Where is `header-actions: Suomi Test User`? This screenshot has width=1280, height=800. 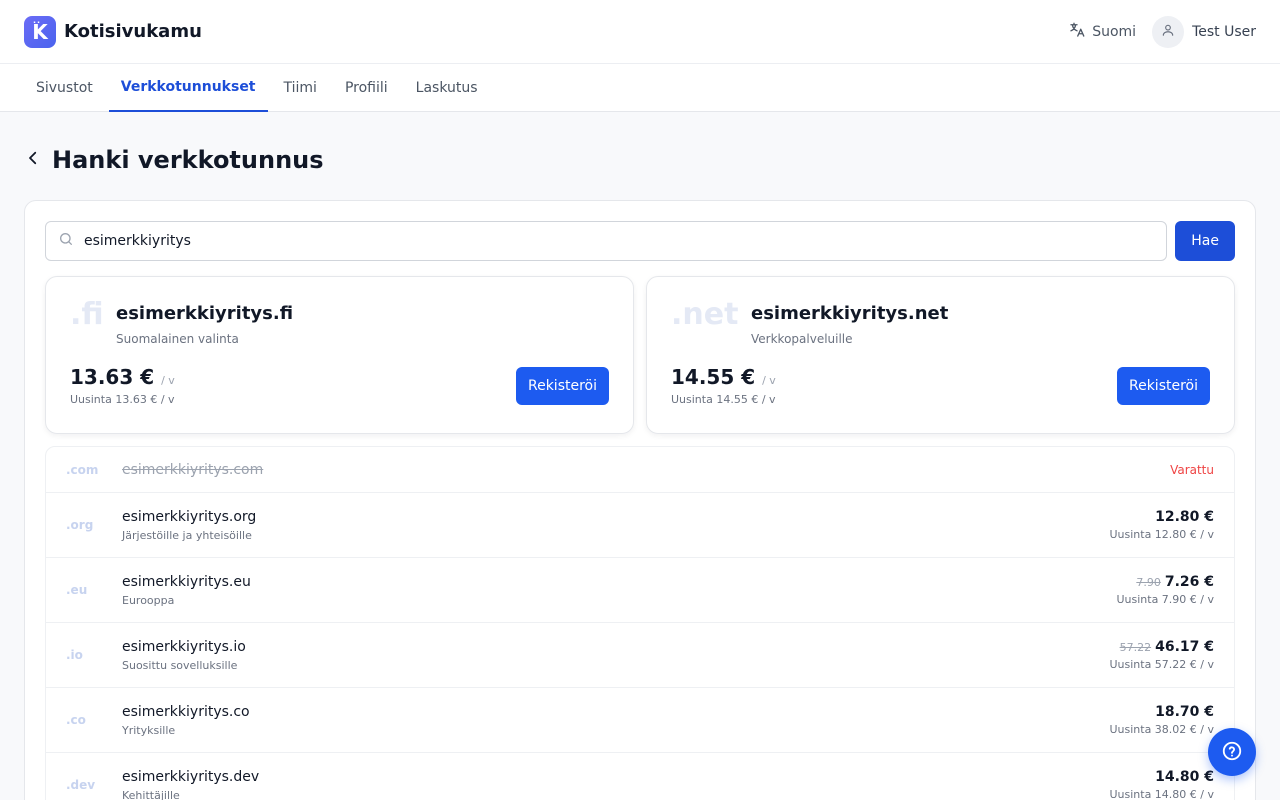 header-actions: Suomi Test User is located at coordinates (1162, 31).